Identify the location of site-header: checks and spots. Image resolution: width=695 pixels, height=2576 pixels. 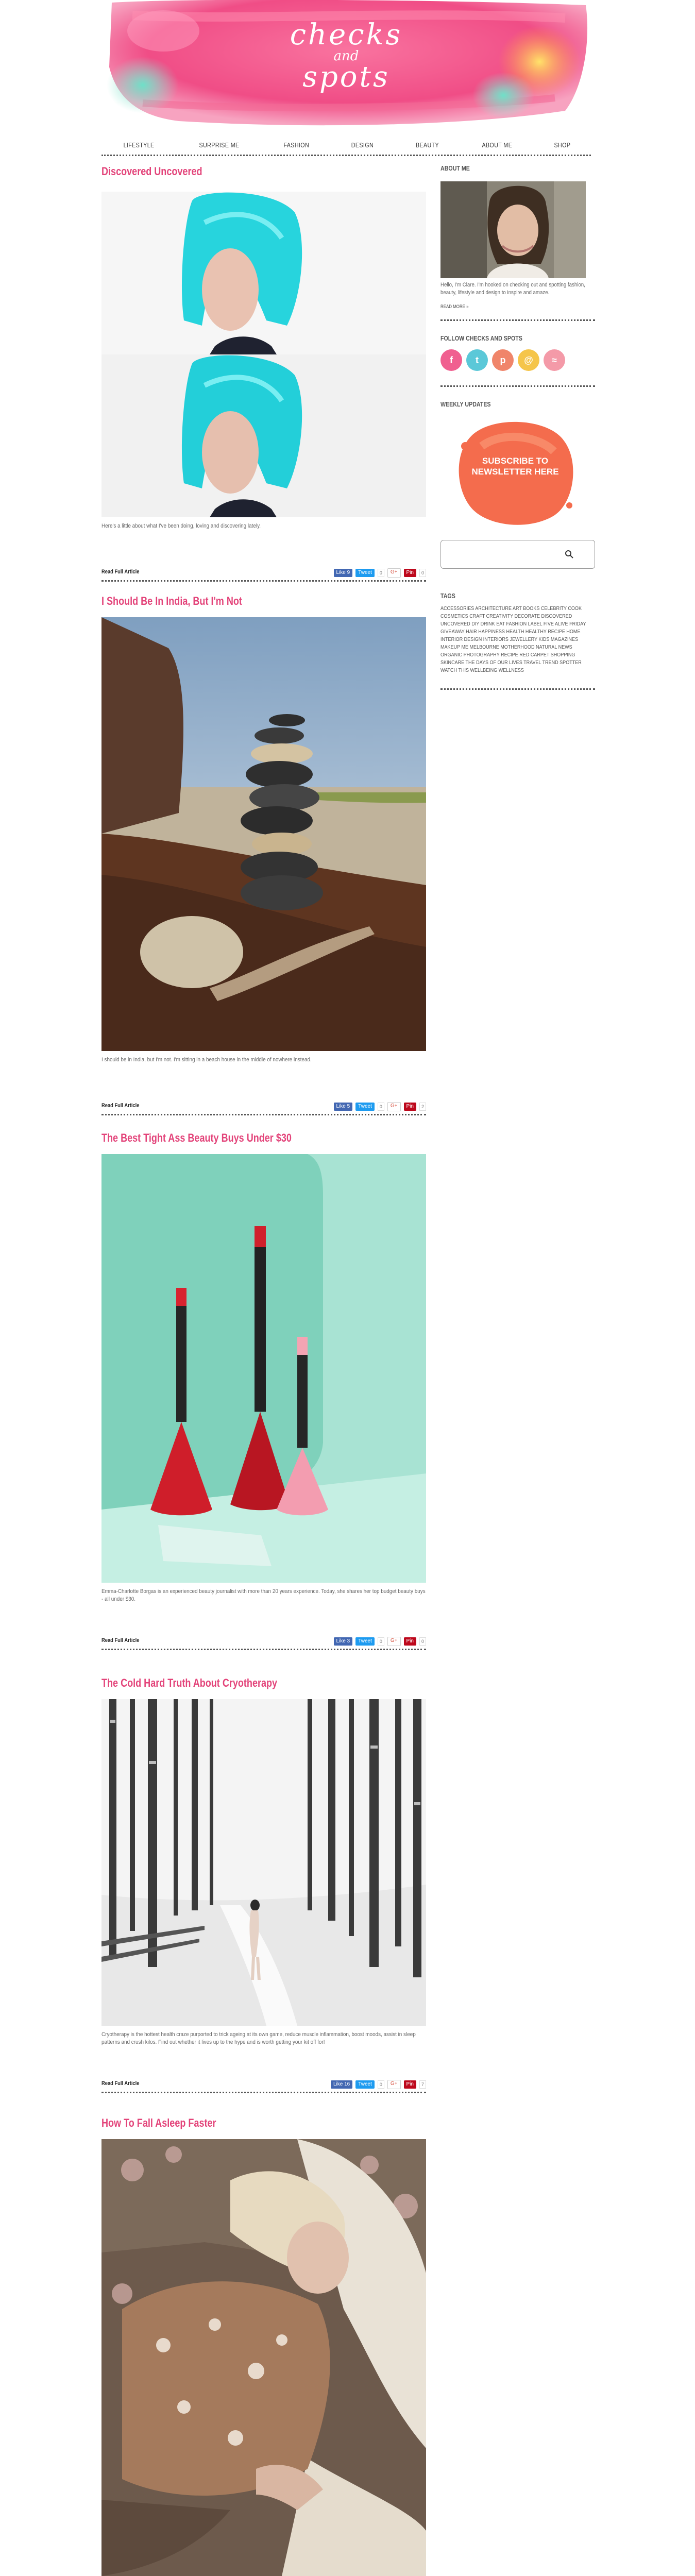
(346, 64).